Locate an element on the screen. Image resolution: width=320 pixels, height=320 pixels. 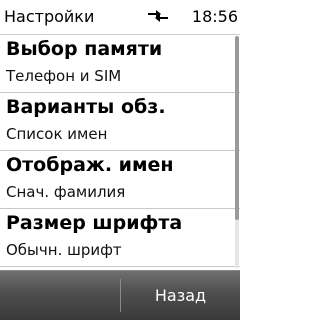
list-item-name-display: Отображ. имен Снач. фамилия is located at coordinates (120, 180).